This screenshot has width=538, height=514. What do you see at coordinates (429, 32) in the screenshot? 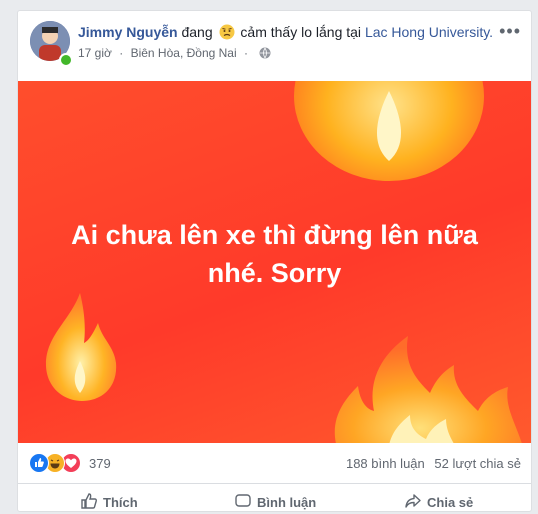
I see `place-link: Lac Hong University.` at bounding box center [429, 32].